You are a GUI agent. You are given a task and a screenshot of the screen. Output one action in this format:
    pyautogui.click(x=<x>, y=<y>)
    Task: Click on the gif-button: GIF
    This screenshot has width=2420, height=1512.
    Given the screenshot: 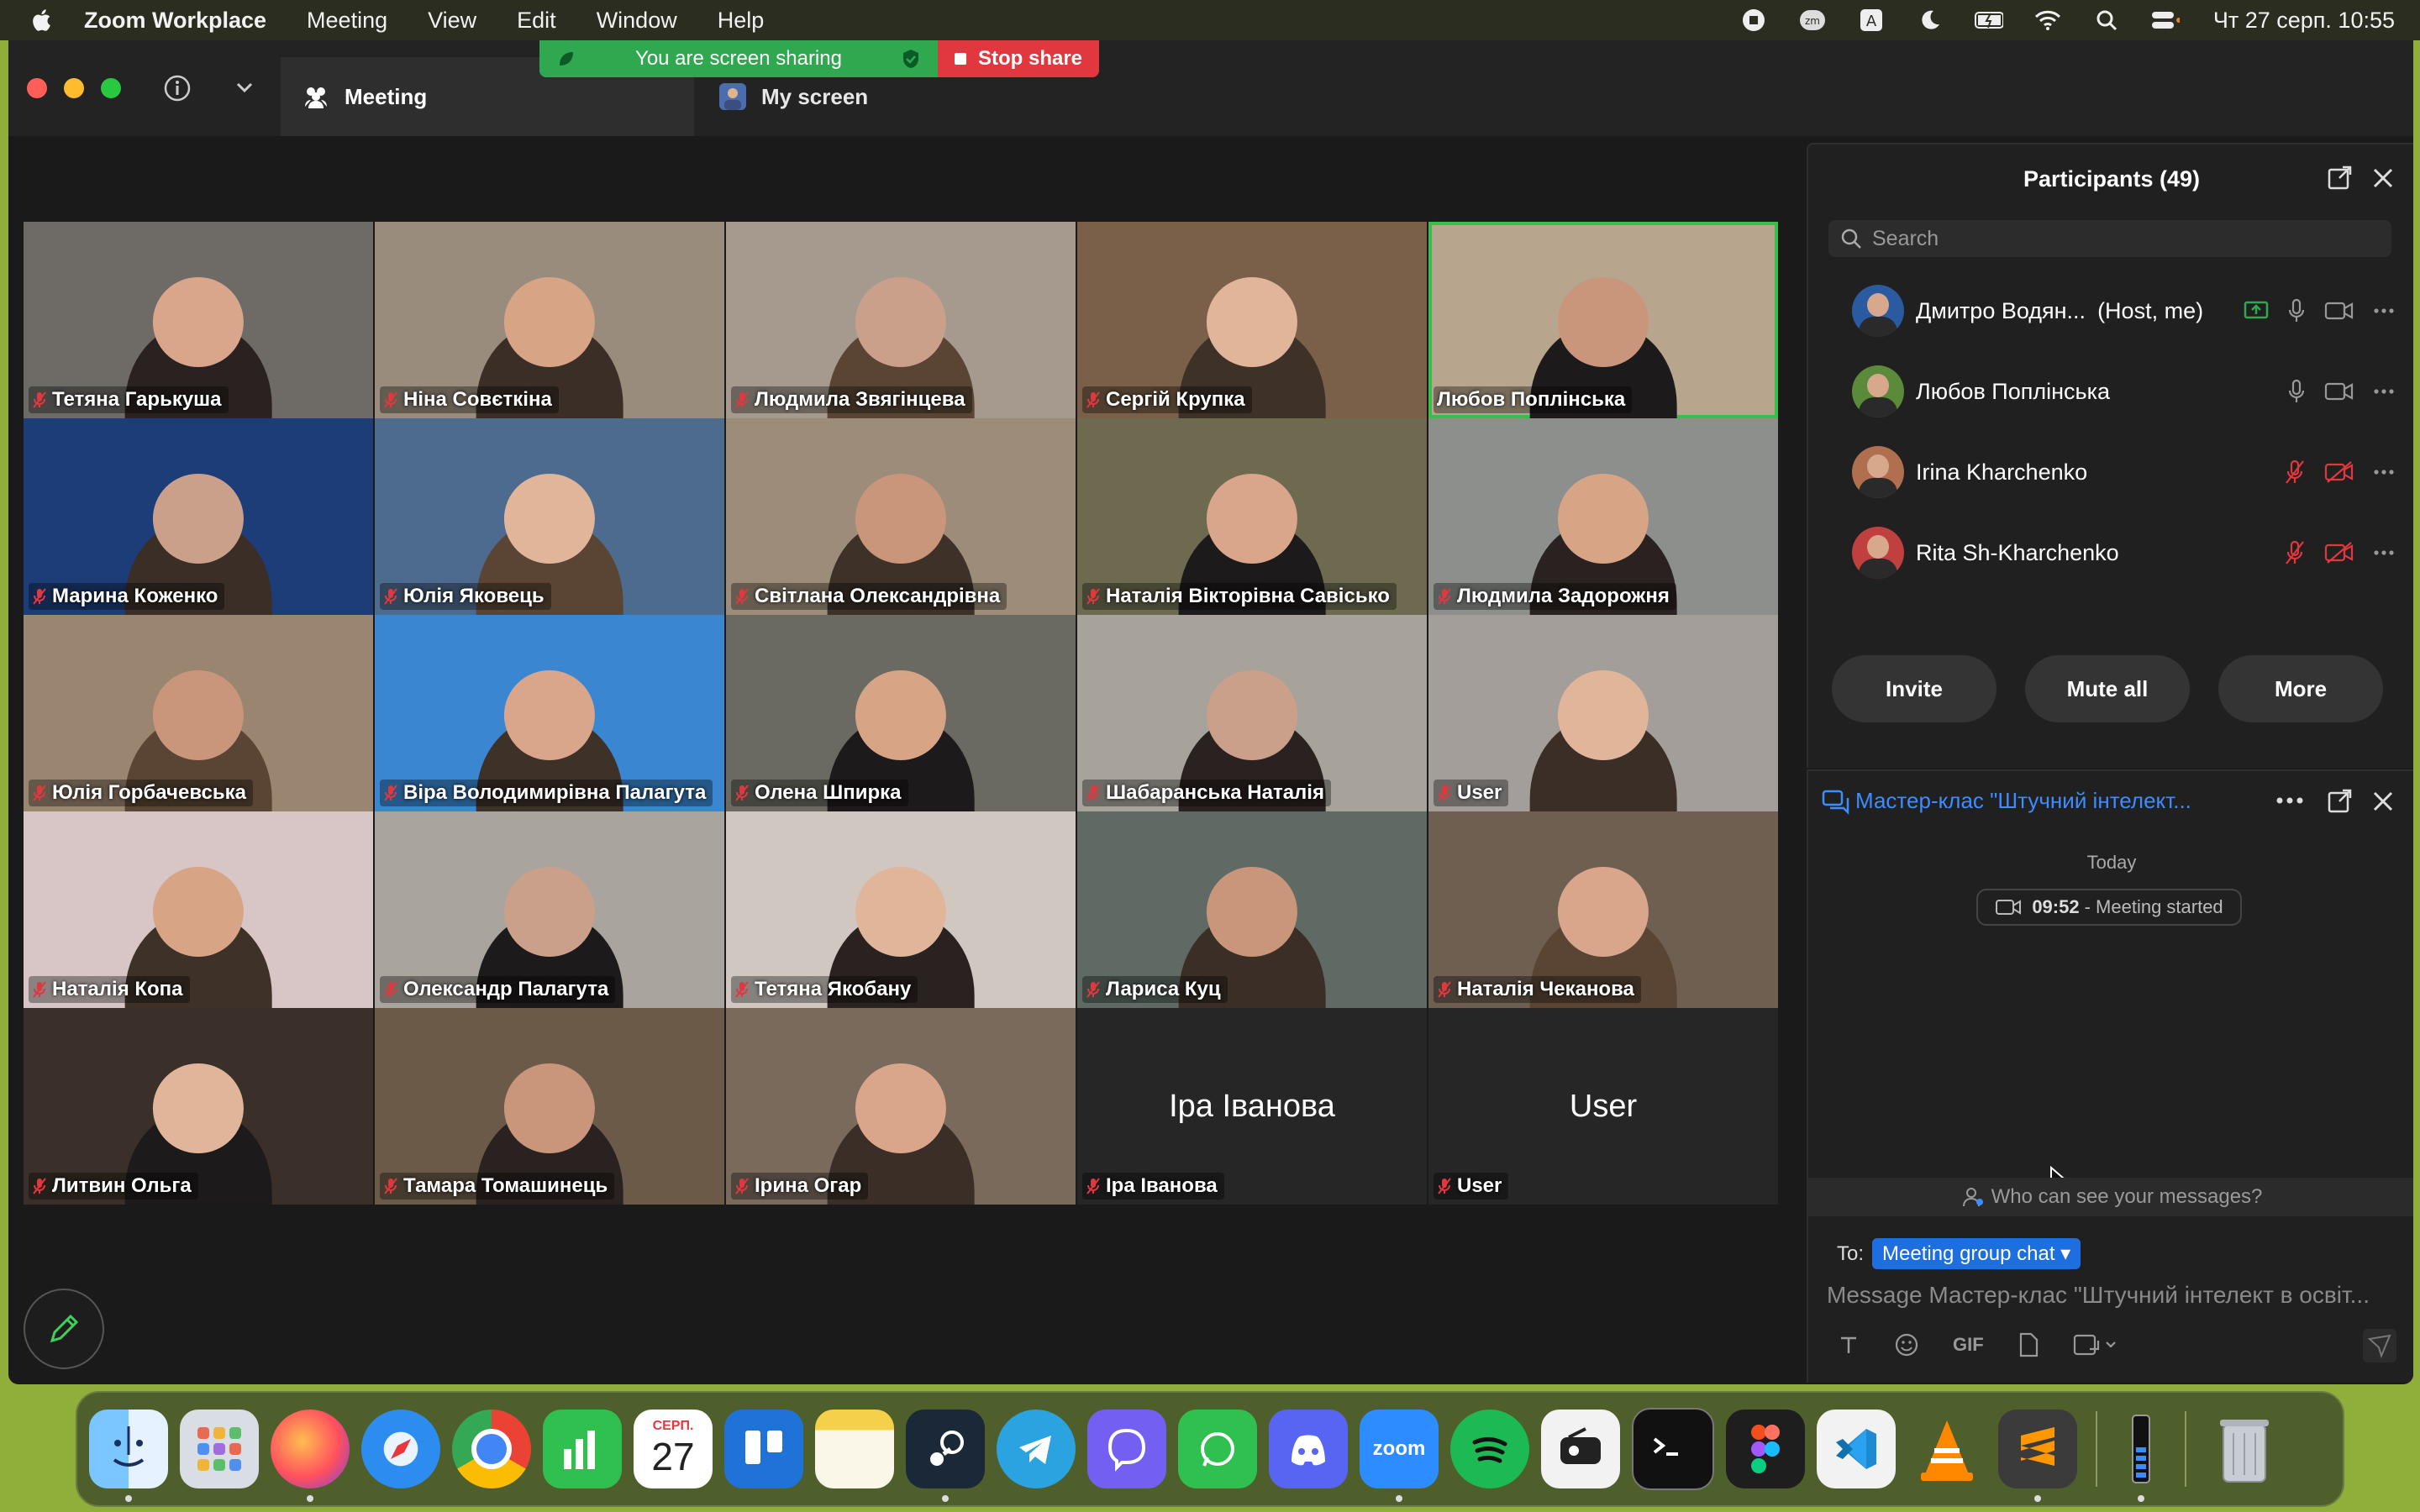 What is the action you would take?
    pyautogui.click(x=1969, y=1345)
    